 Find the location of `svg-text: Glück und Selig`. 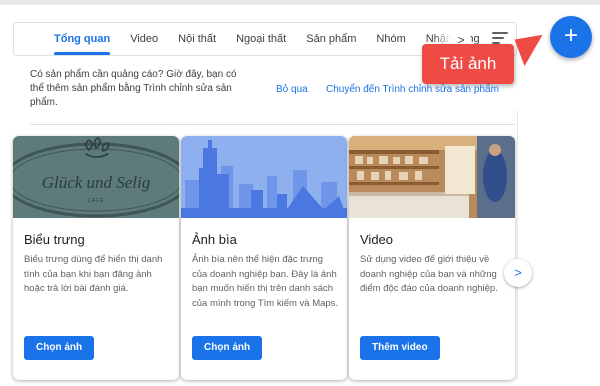

svg-text: Glück und Selig is located at coordinates (96, 182).